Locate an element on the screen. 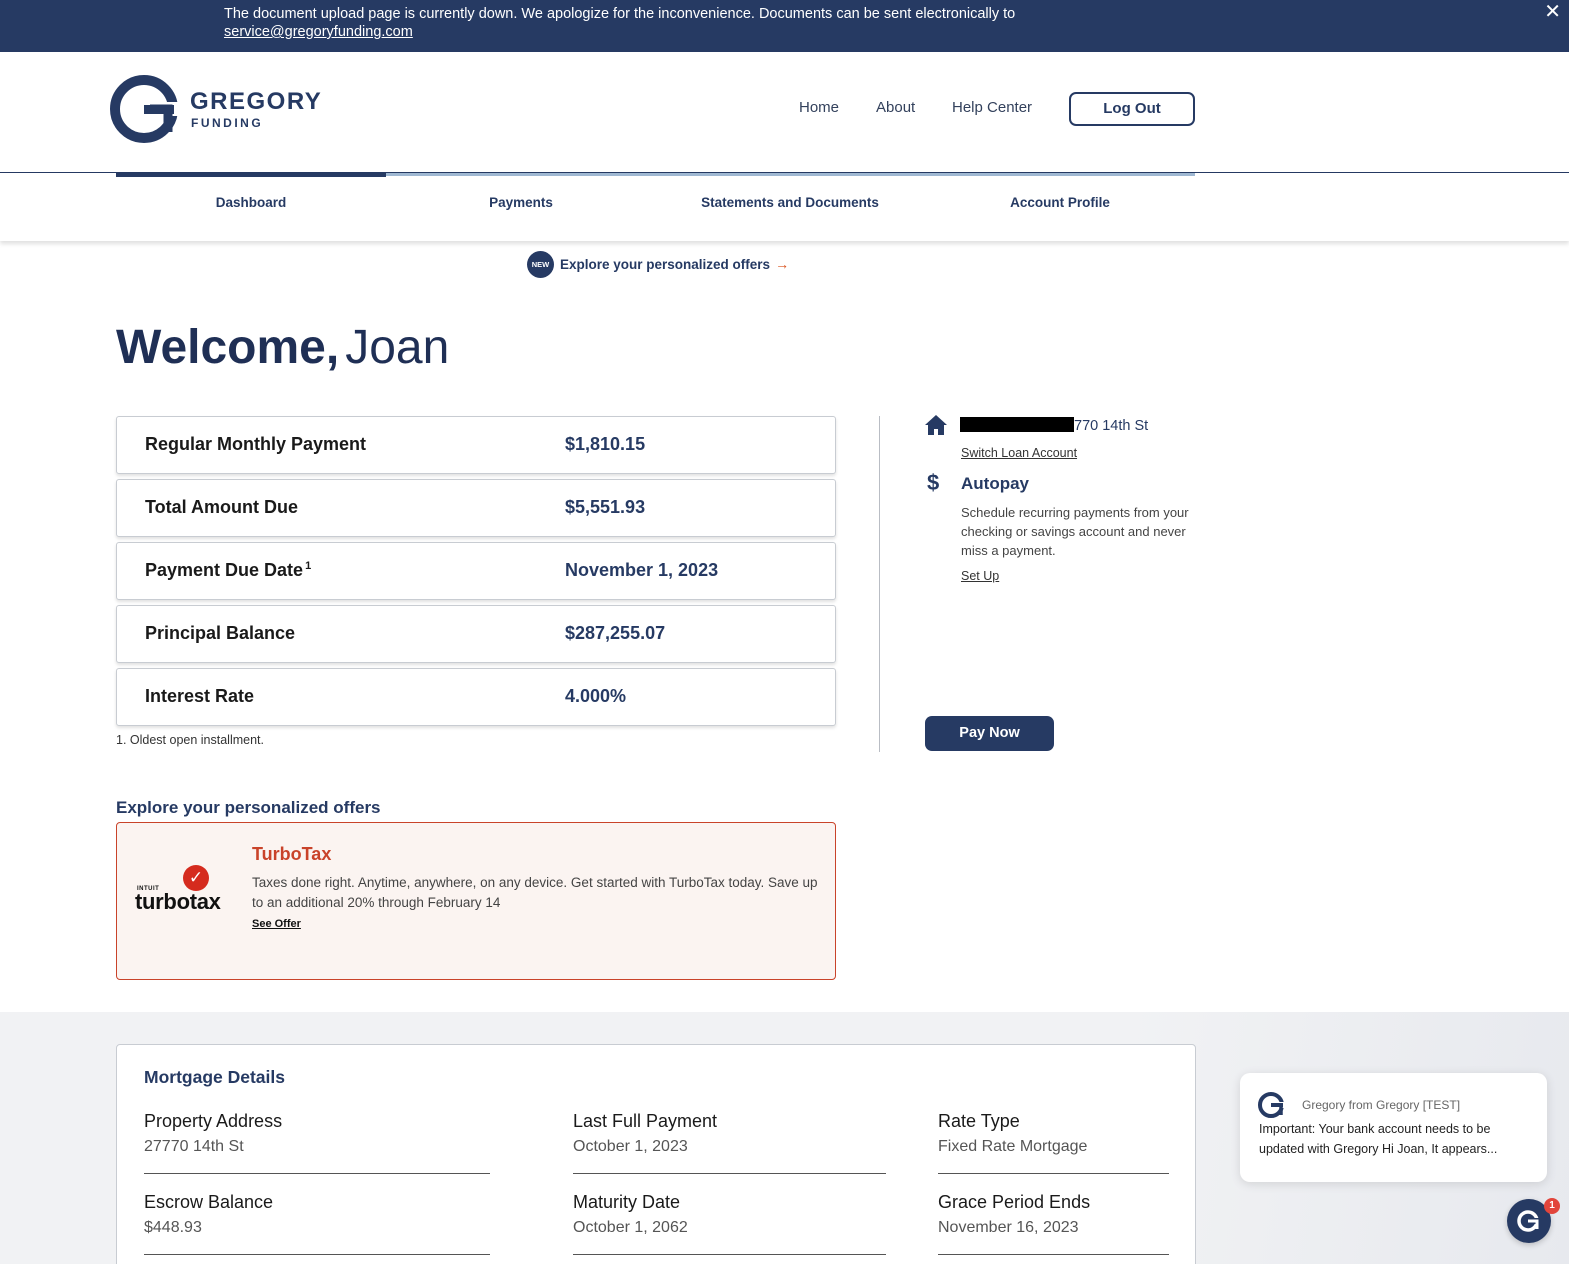 This screenshot has height=1264, width=1569. stat-label: Regular Monthly Payment is located at coordinates (255, 444).